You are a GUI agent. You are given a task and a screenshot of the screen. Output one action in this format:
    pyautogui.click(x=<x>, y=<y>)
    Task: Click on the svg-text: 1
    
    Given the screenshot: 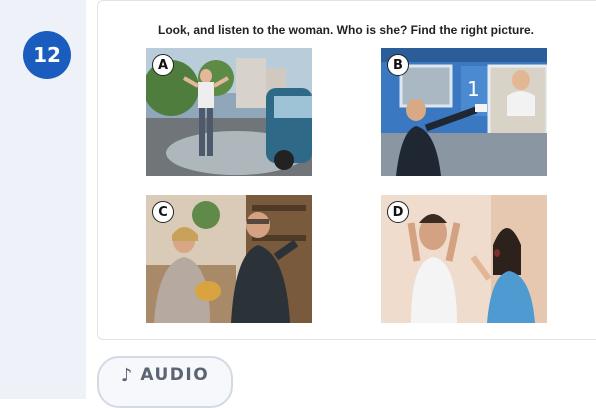 What is the action you would take?
    pyautogui.click(x=473, y=89)
    